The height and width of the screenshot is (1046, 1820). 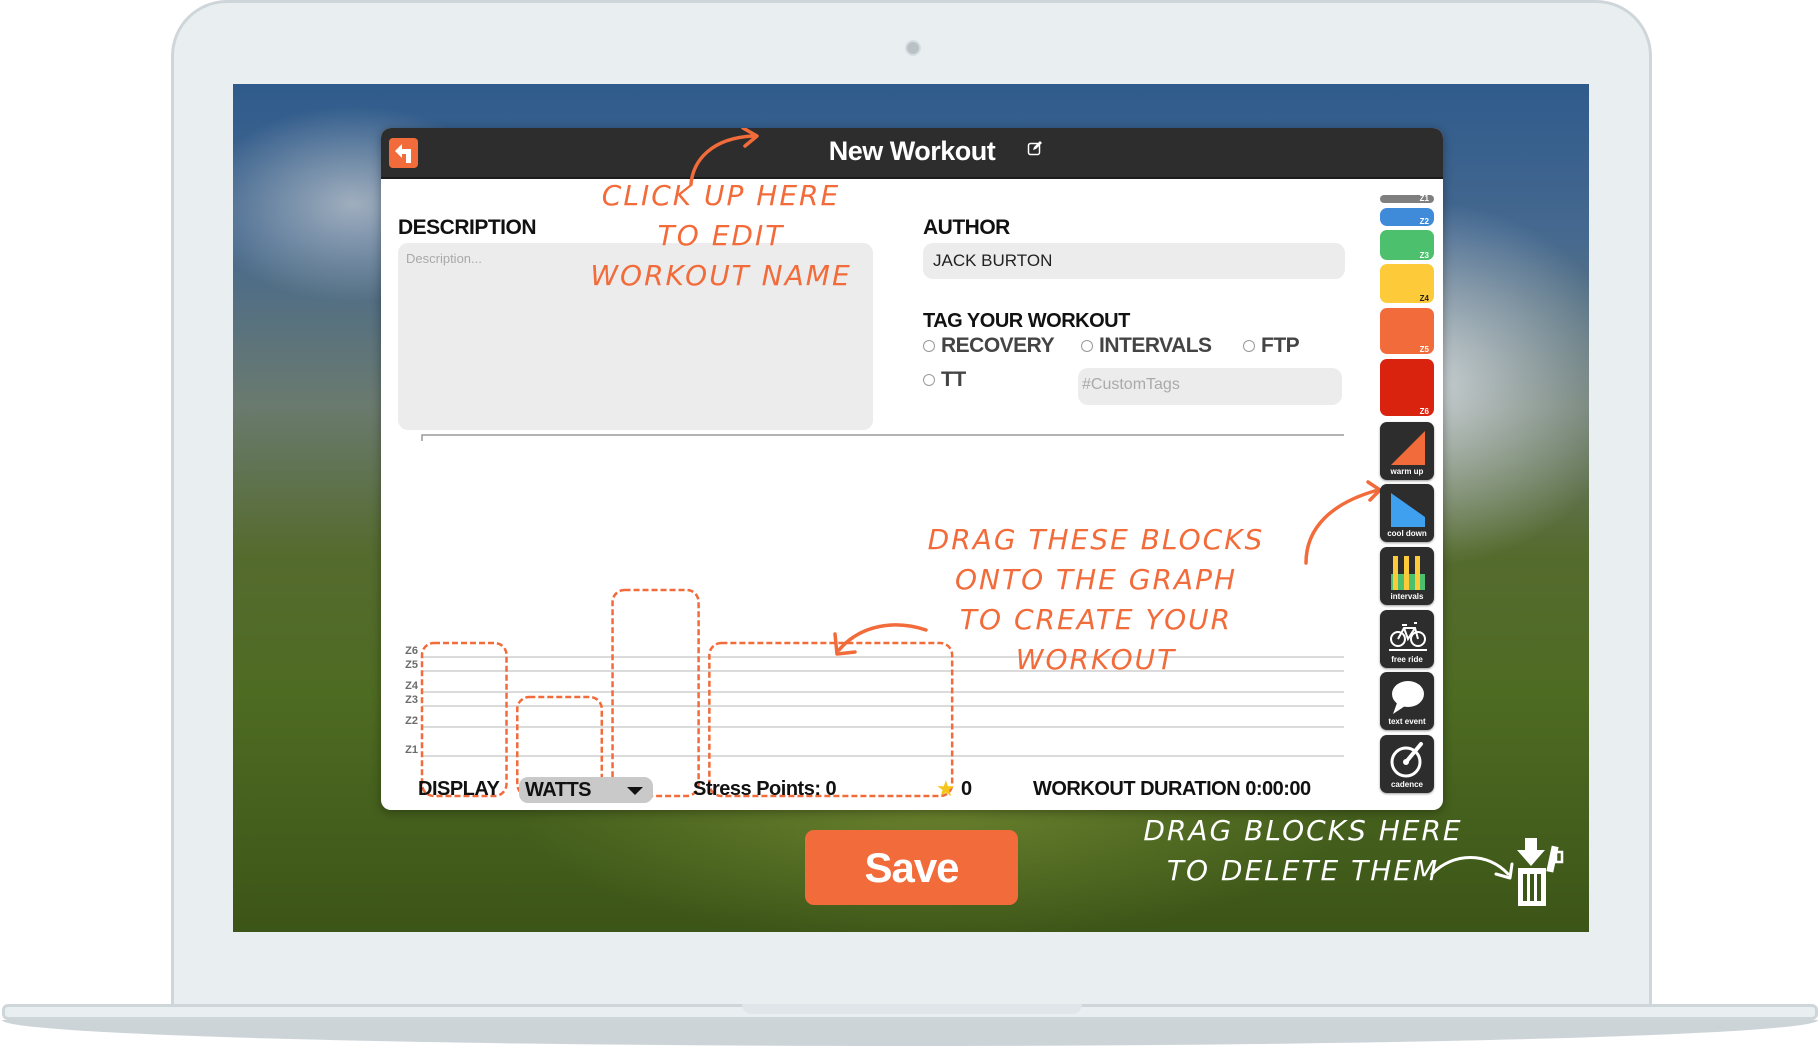 What do you see at coordinates (1407, 198) in the screenshot?
I see `zone-block-z1: Z1` at bounding box center [1407, 198].